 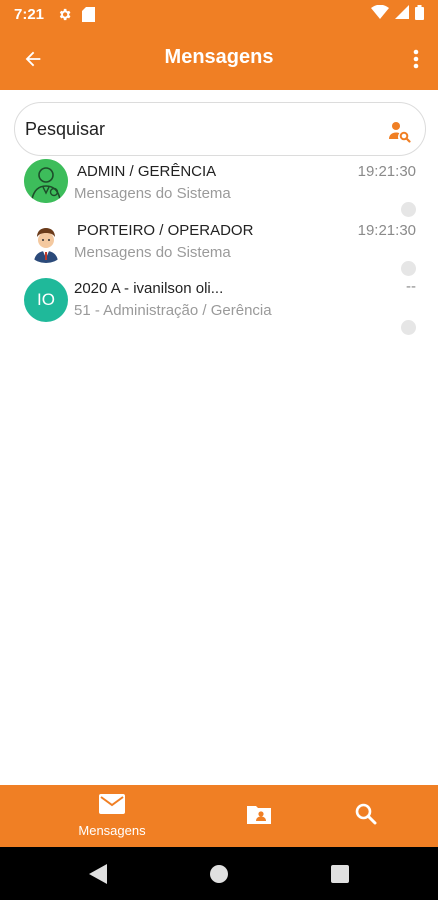 I want to click on mail-icon, so click(x=112, y=806).